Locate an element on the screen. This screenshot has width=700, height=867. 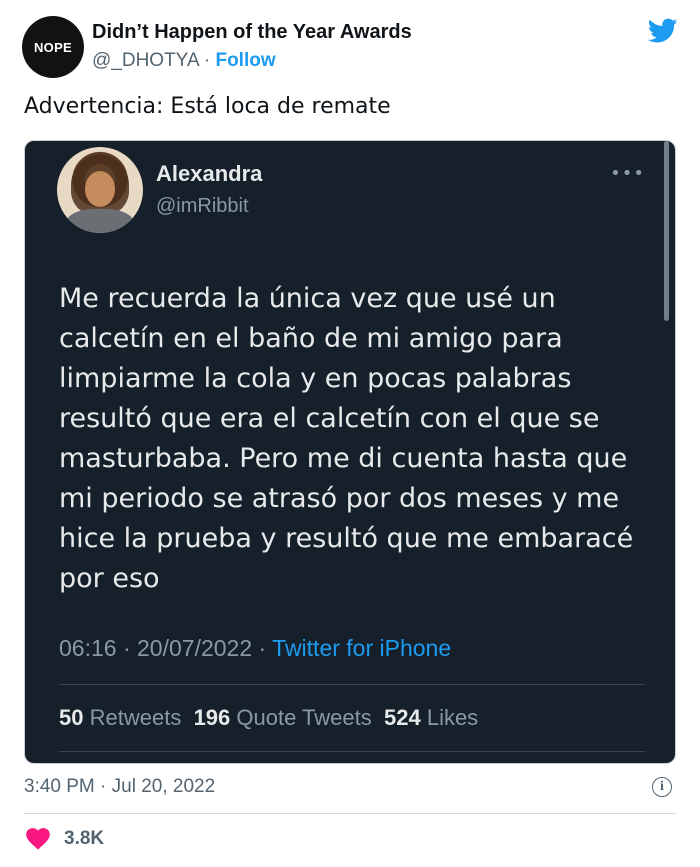
more-options-icon: ••• is located at coordinates (627, 173).